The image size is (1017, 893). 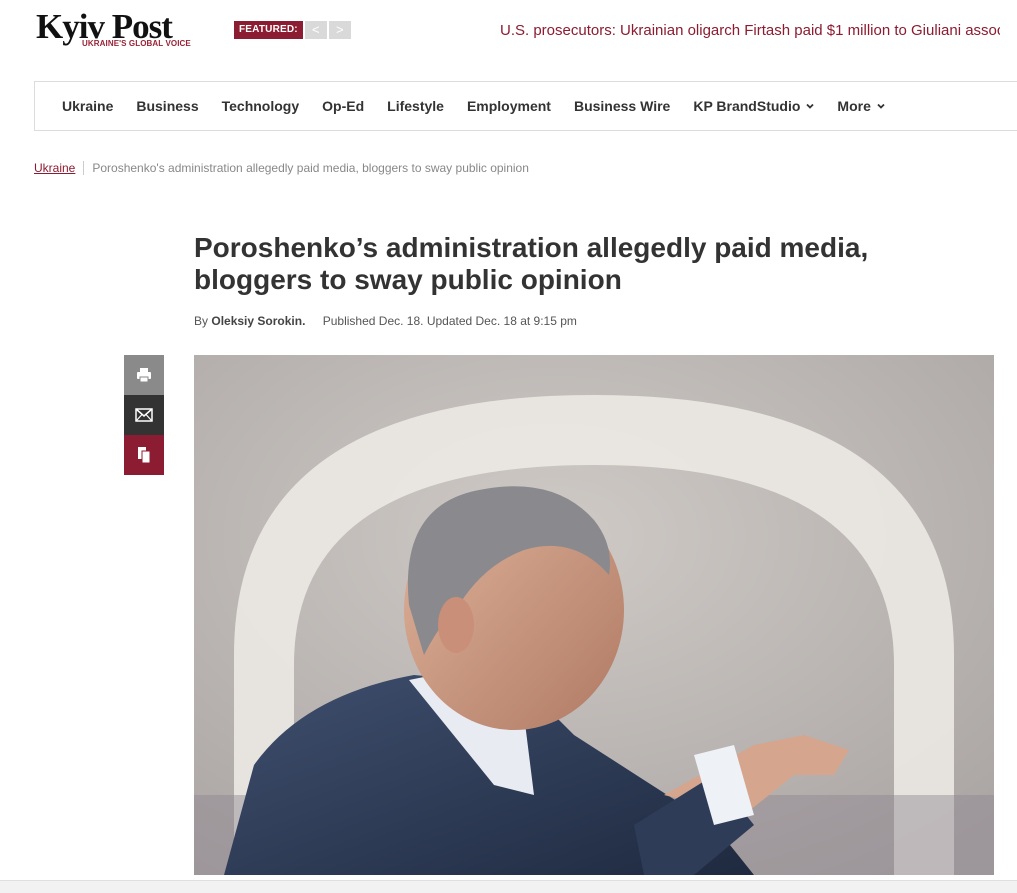 What do you see at coordinates (622, 106) in the screenshot?
I see `nav-item-business-wire: Business Wire` at bounding box center [622, 106].